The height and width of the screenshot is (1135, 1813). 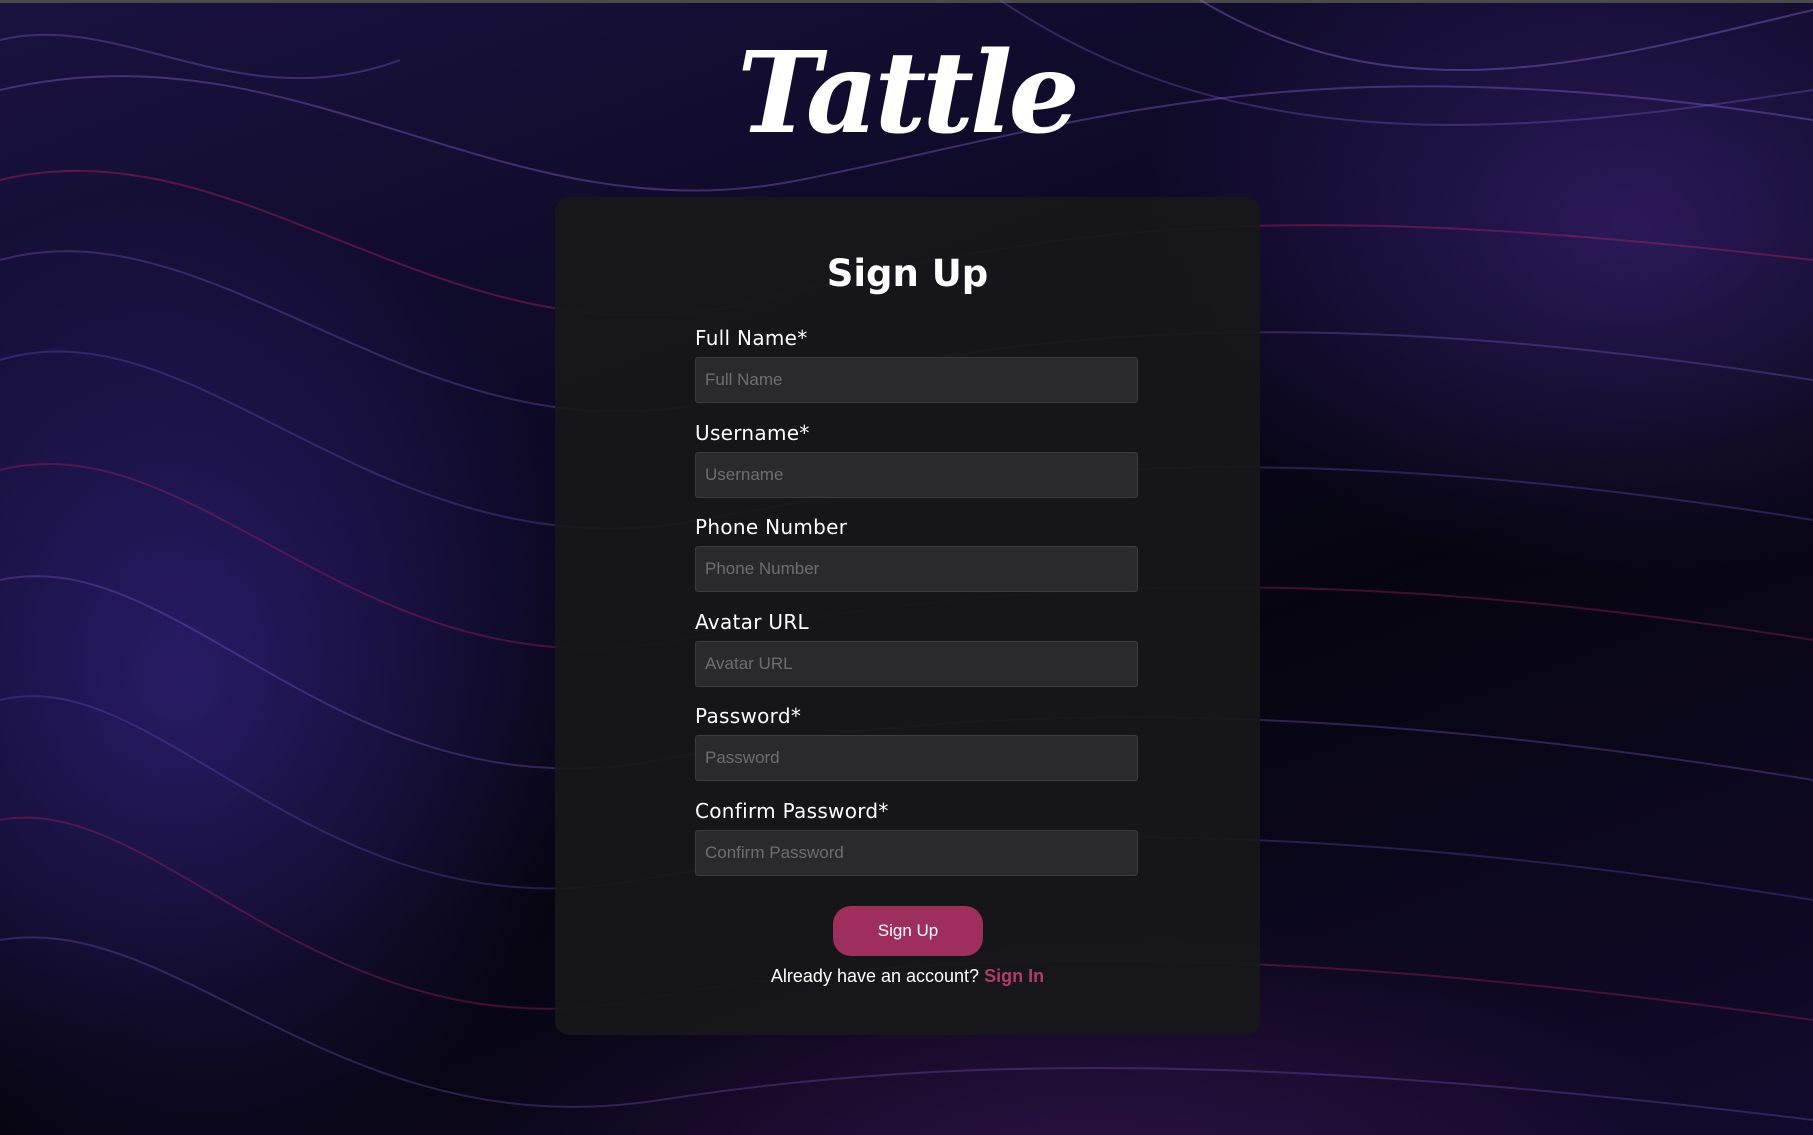 I want to click on username-label: Username*, so click(x=752, y=432).